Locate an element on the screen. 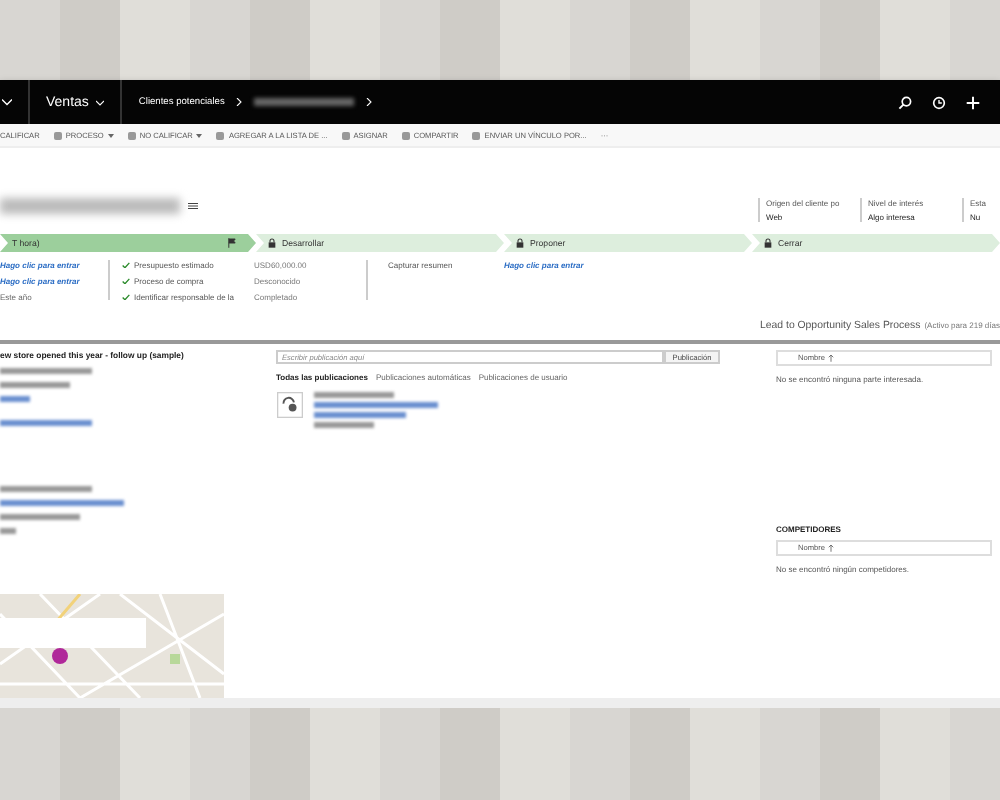  search-icon is located at coordinates (905, 102).